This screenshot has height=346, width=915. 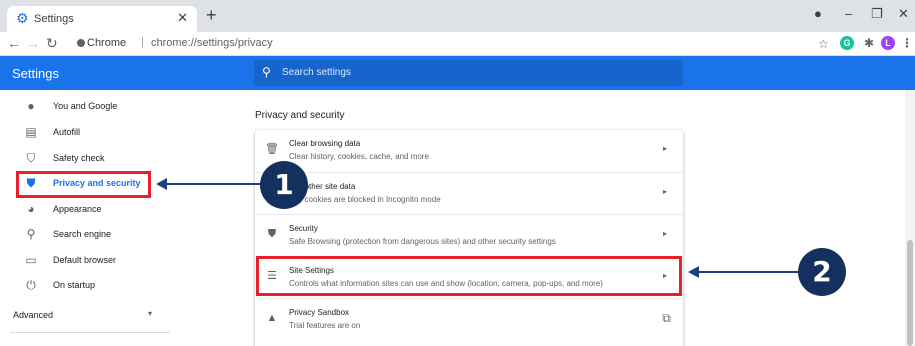 What do you see at coordinates (212, 43) in the screenshot?
I see `url-text: chrome://settings/privacy` at bounding box center [212, 43].